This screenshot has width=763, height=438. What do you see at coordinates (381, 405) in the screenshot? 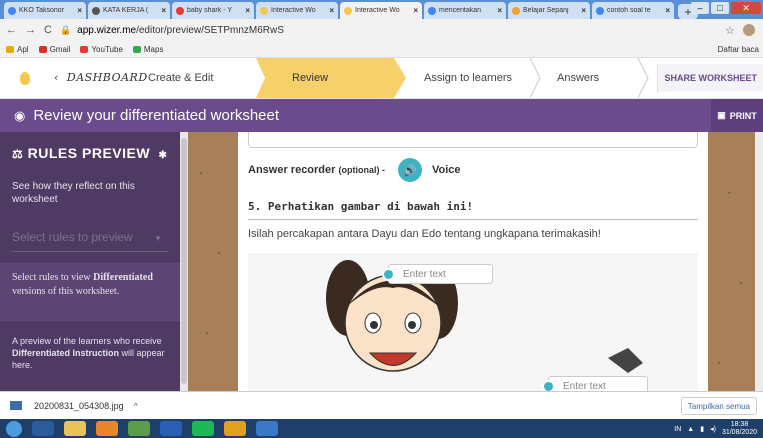
I see `downloads-bar: 20200831_054308.jpg ^ Tampilkan semua` at bounding box center [381, 405].